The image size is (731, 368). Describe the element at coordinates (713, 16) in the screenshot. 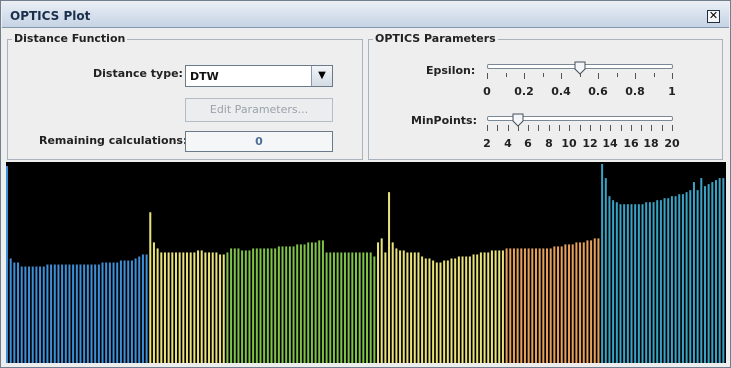

I see `close-icon: ✕` at that location.